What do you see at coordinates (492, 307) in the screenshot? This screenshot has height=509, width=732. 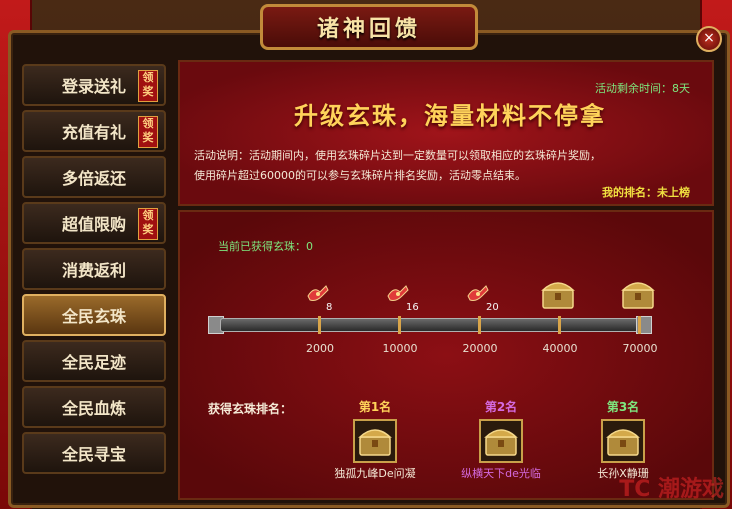 I see `reward-quantity: 20` at bounding box center [492, 307].